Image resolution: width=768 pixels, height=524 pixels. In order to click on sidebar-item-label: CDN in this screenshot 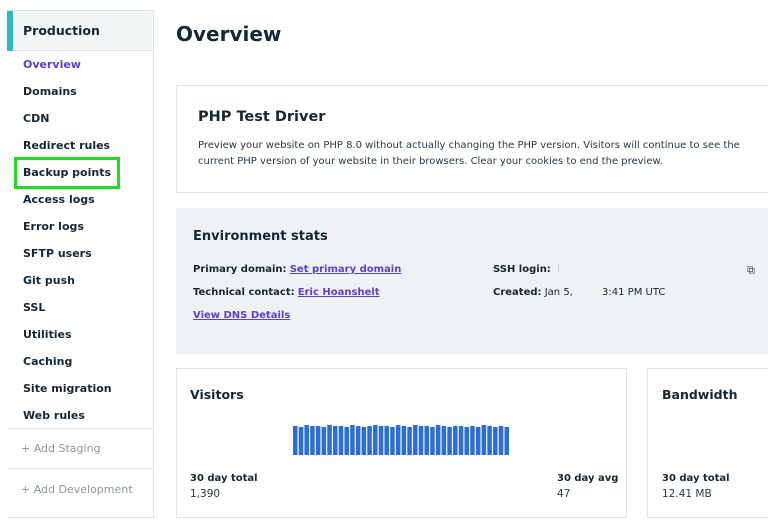, I will do `click(36, 118)`.